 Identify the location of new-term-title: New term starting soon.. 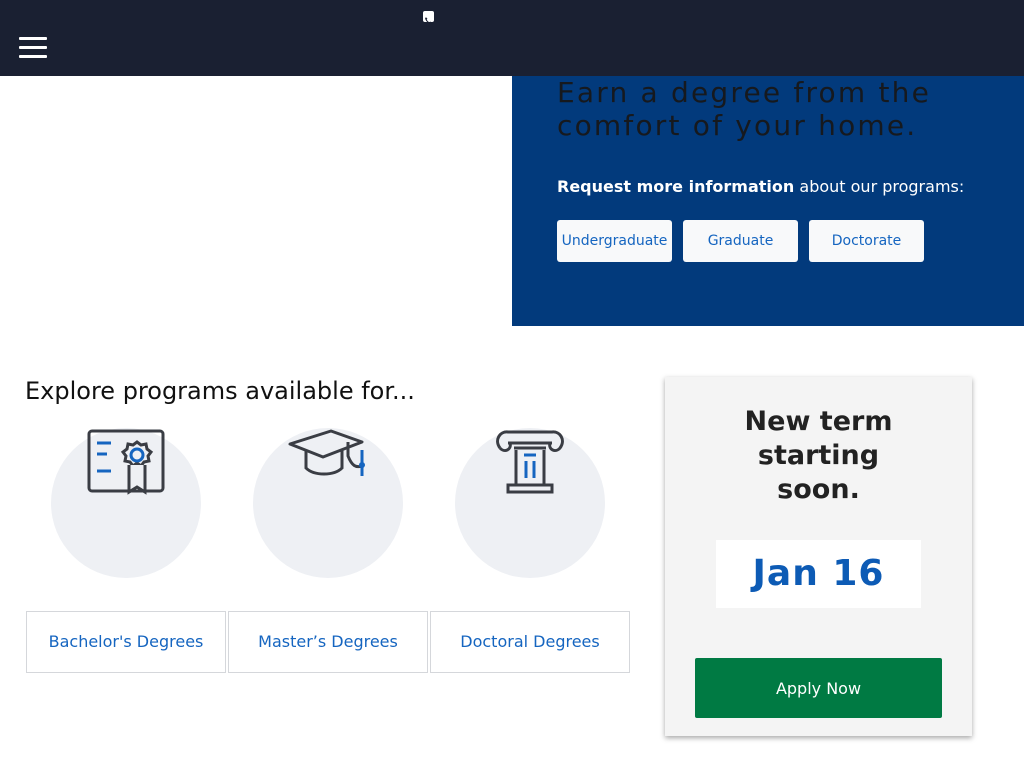
(818, 456).